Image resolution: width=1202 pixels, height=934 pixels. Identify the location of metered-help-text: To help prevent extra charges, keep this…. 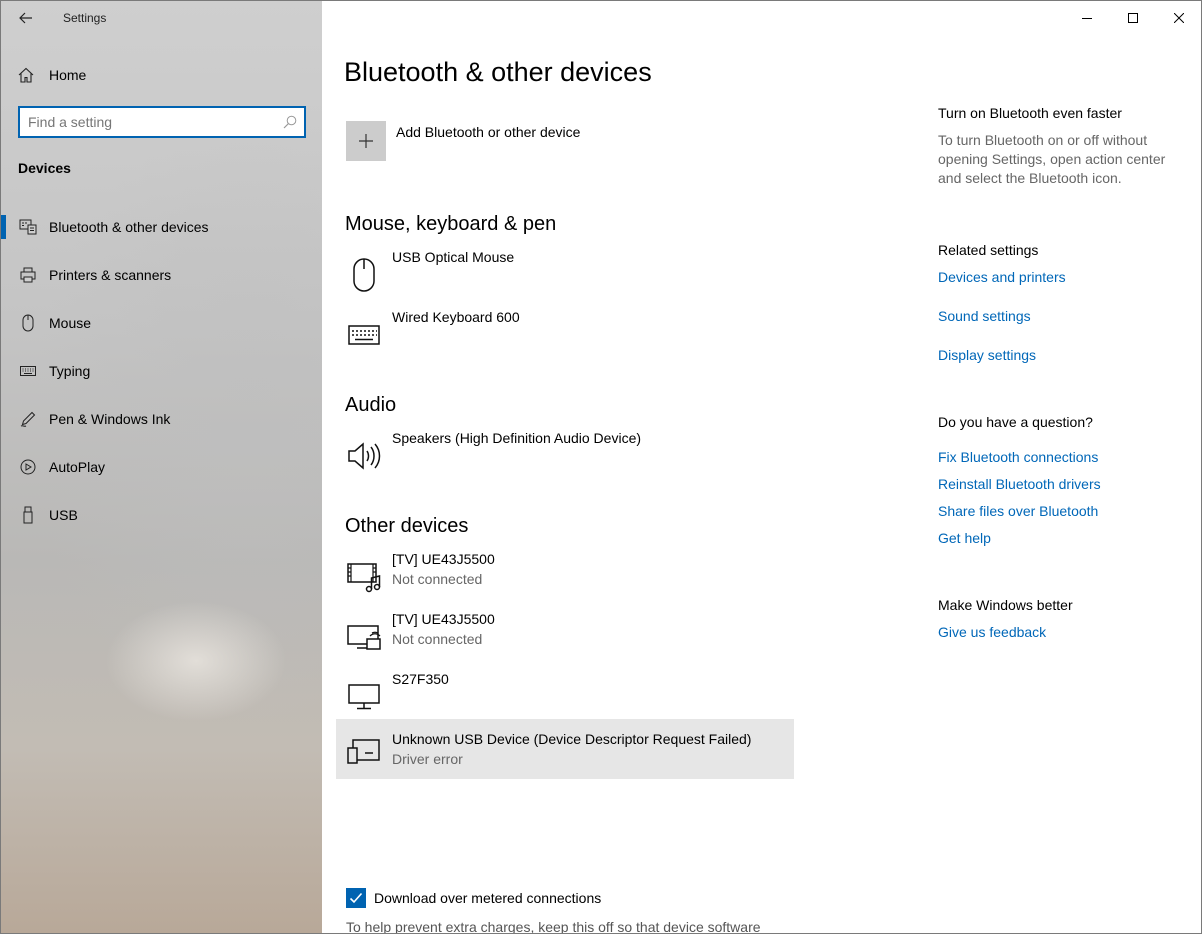
(553, 926).